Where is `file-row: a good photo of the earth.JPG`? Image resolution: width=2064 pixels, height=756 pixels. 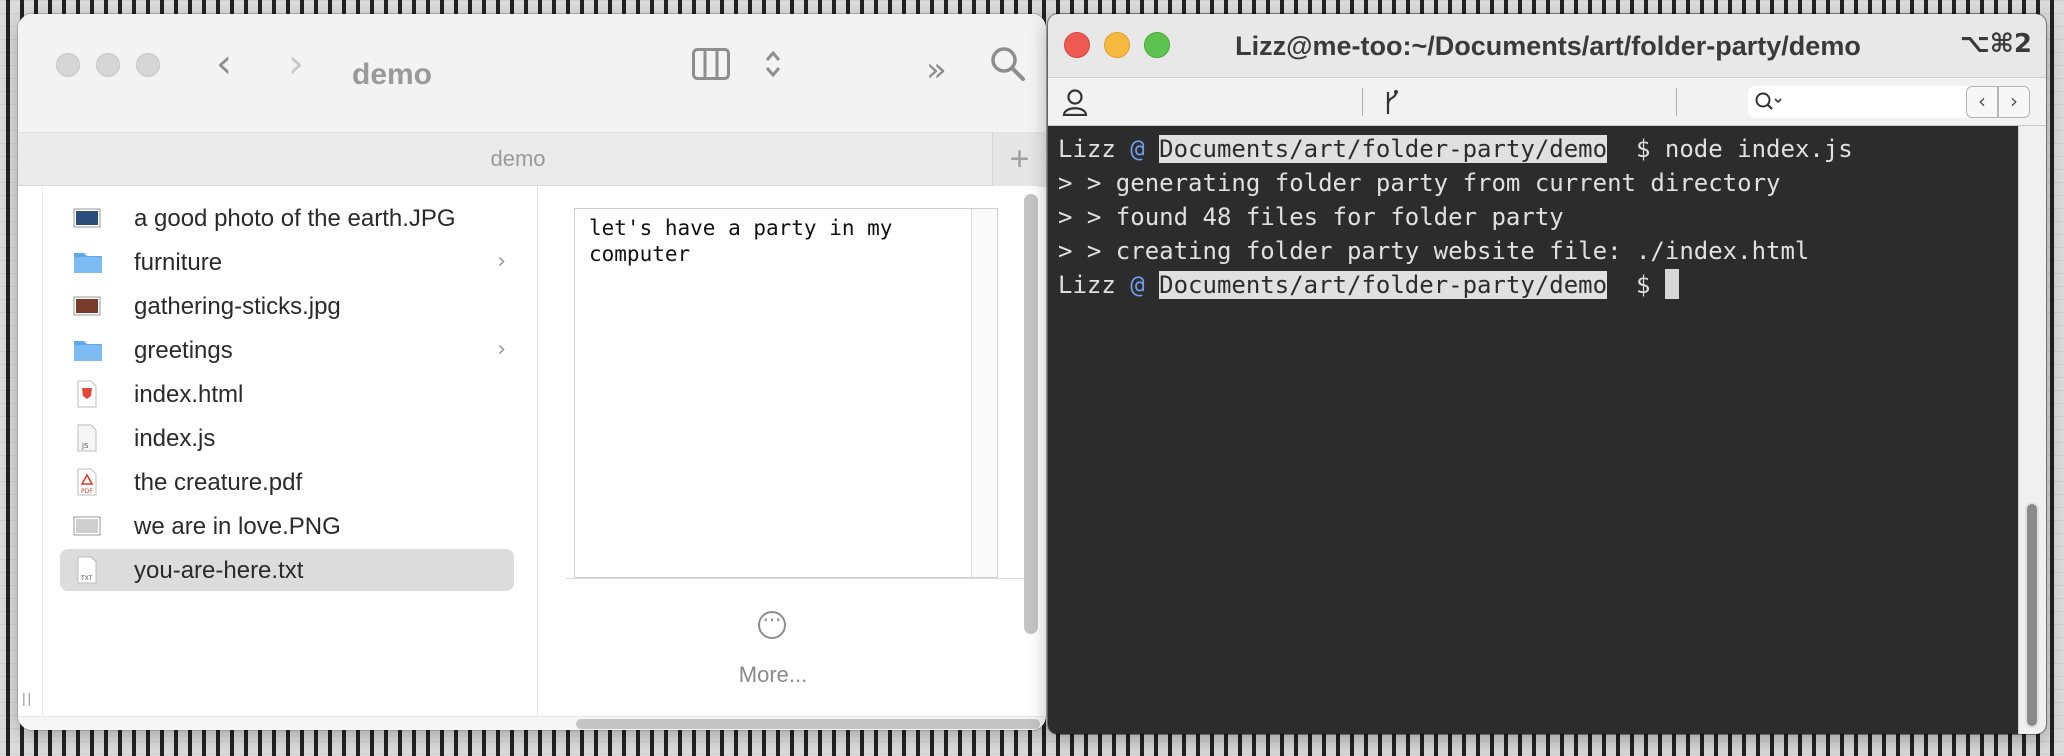 file-row: a good photo of the earth.JPG is located at coordinates (287, 218).